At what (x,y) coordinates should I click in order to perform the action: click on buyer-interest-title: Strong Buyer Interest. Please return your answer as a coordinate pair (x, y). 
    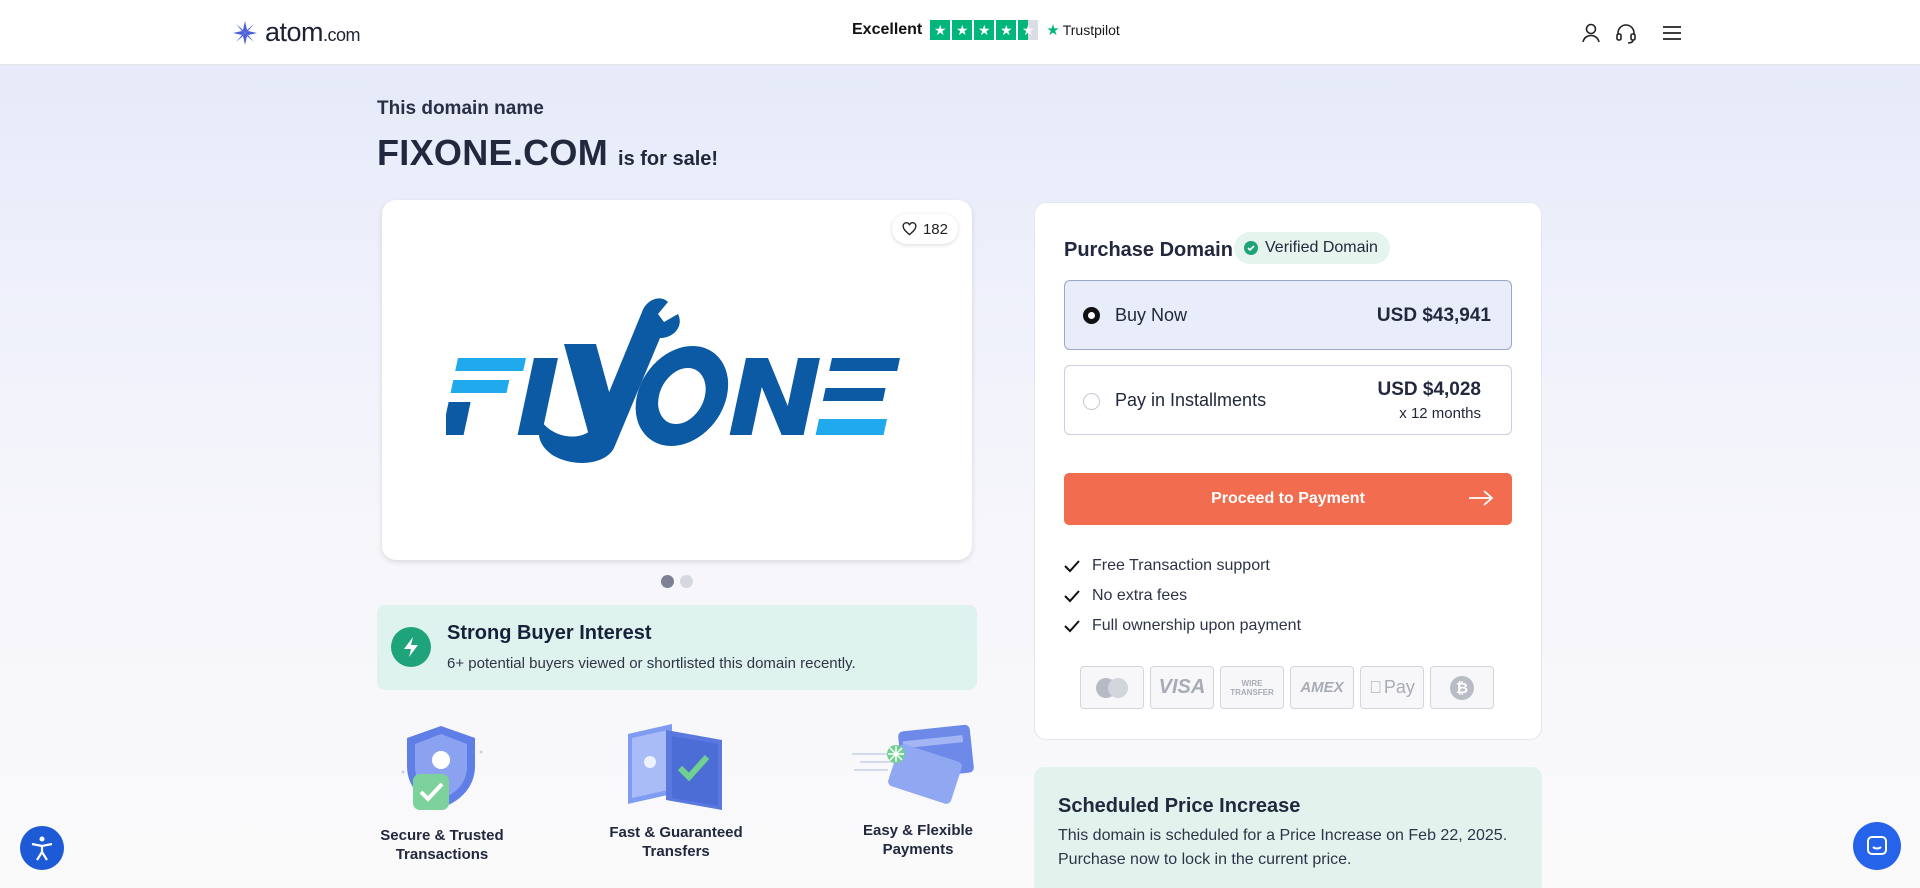
    Looking at the image, I should click on (549, 633).